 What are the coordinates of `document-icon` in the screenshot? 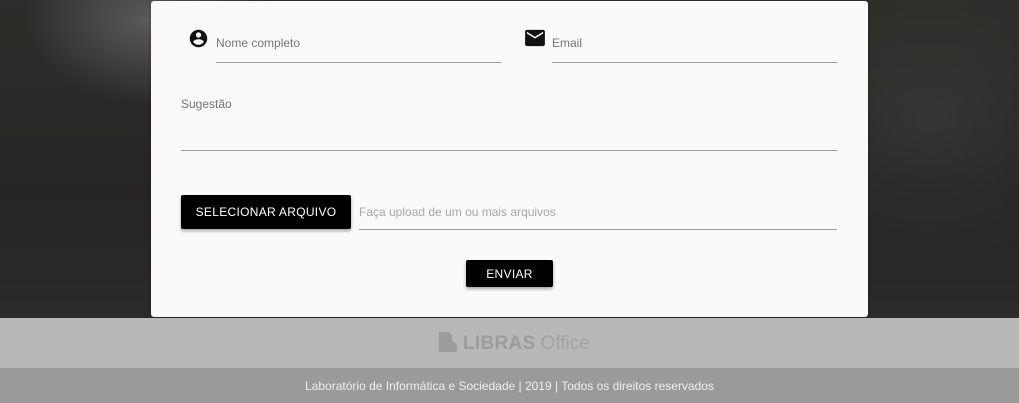 It's located at (448, 344).